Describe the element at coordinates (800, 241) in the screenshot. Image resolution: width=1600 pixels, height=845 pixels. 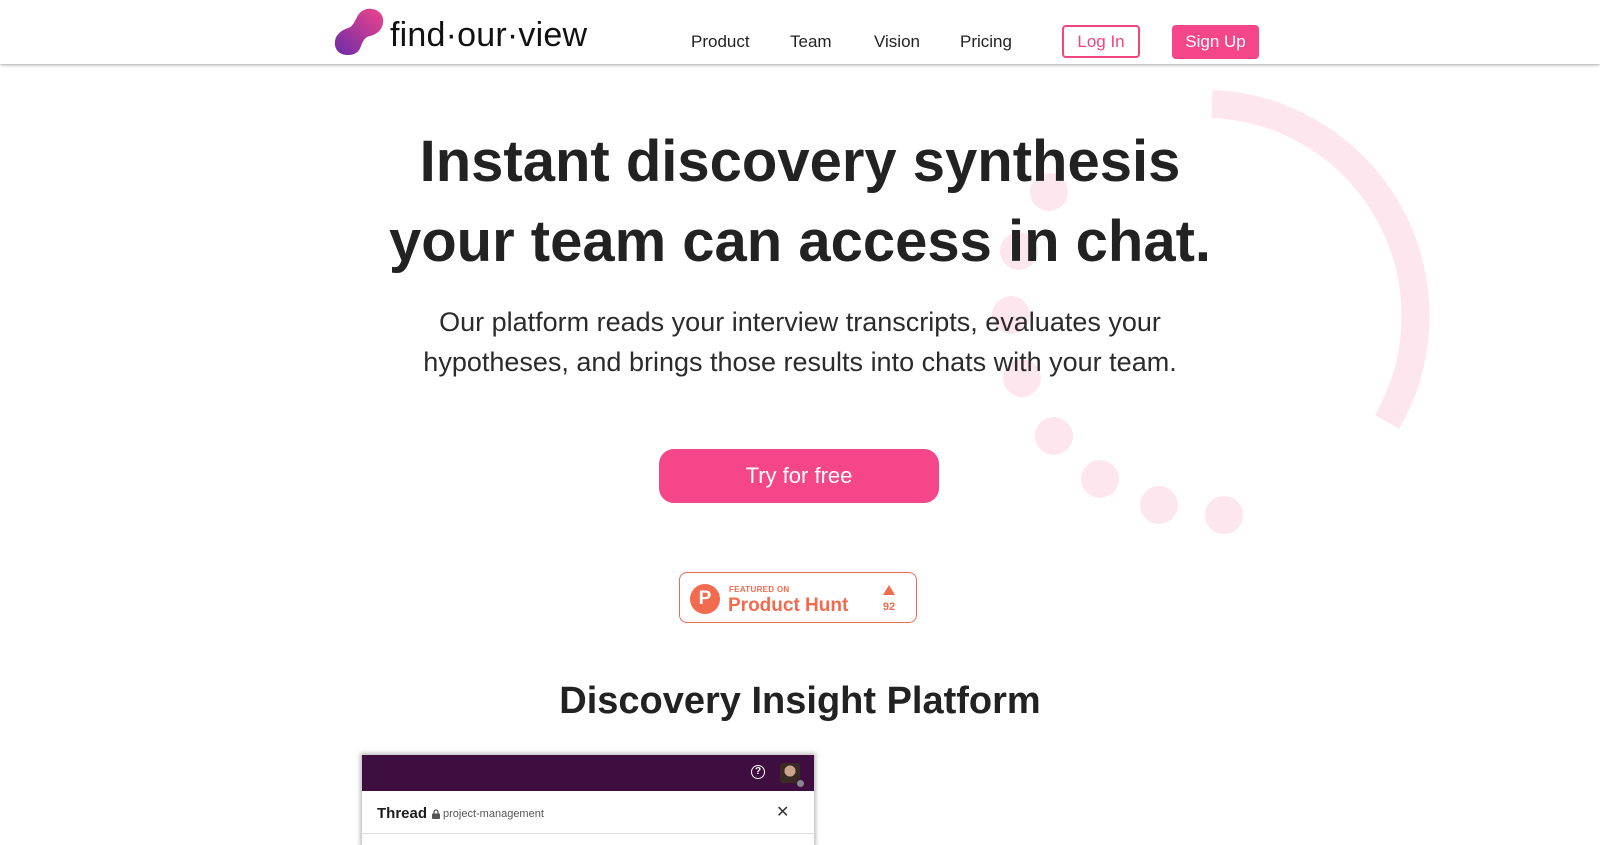
I see `hero-title-line-2: your team can access in chat.` at that location.